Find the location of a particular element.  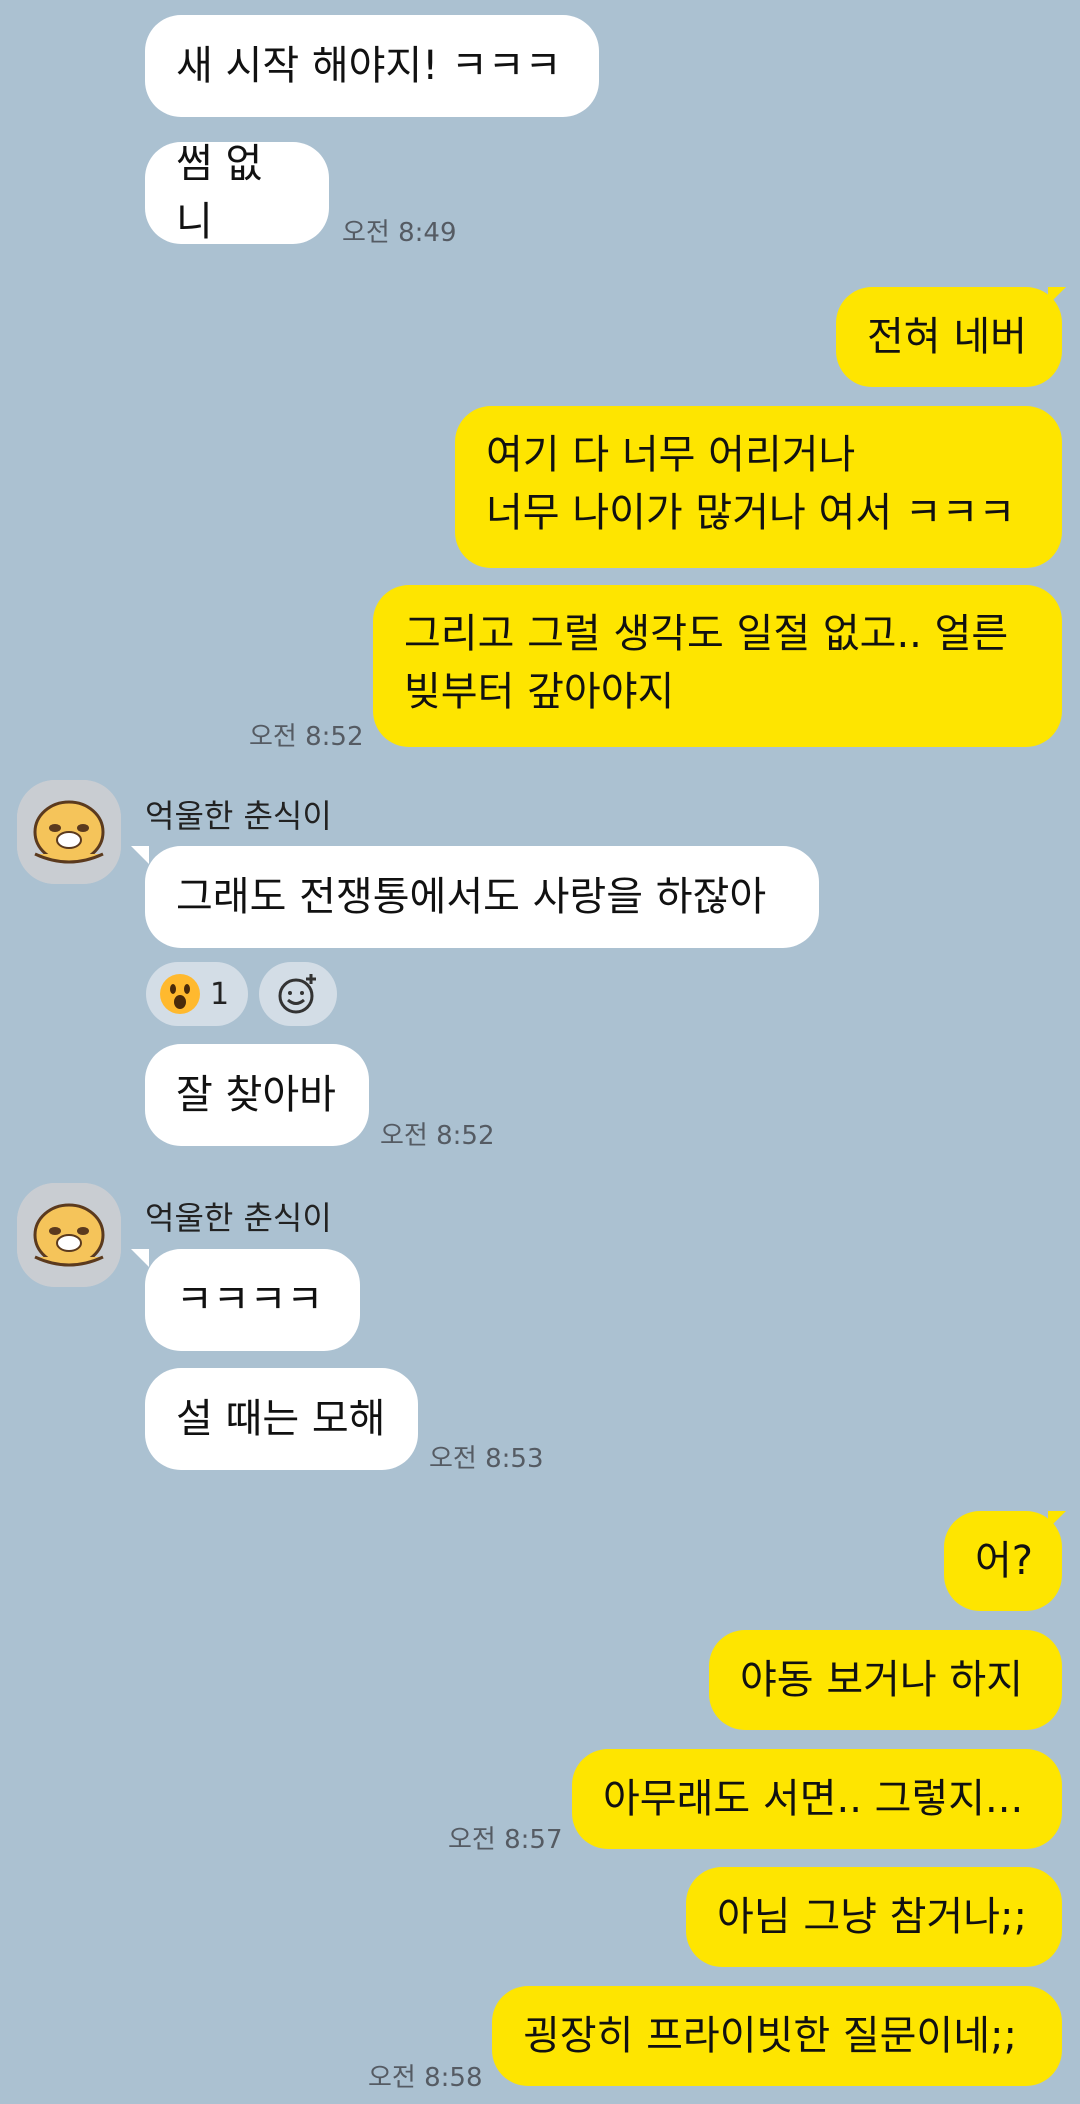

message-text: 전혀 네버 is located at coordinates (947, 337).